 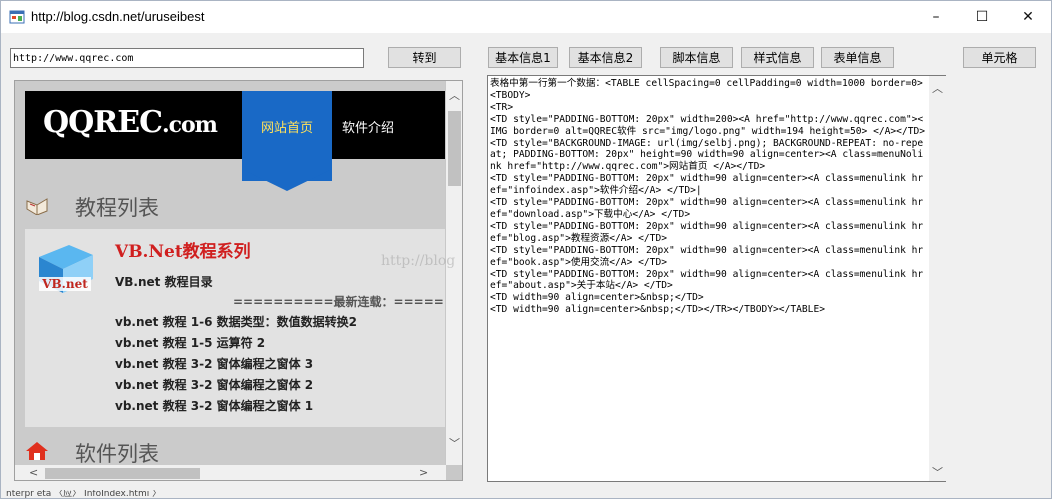 I want to click on site-logo: QQREC.com, so click(x=130, y=122).